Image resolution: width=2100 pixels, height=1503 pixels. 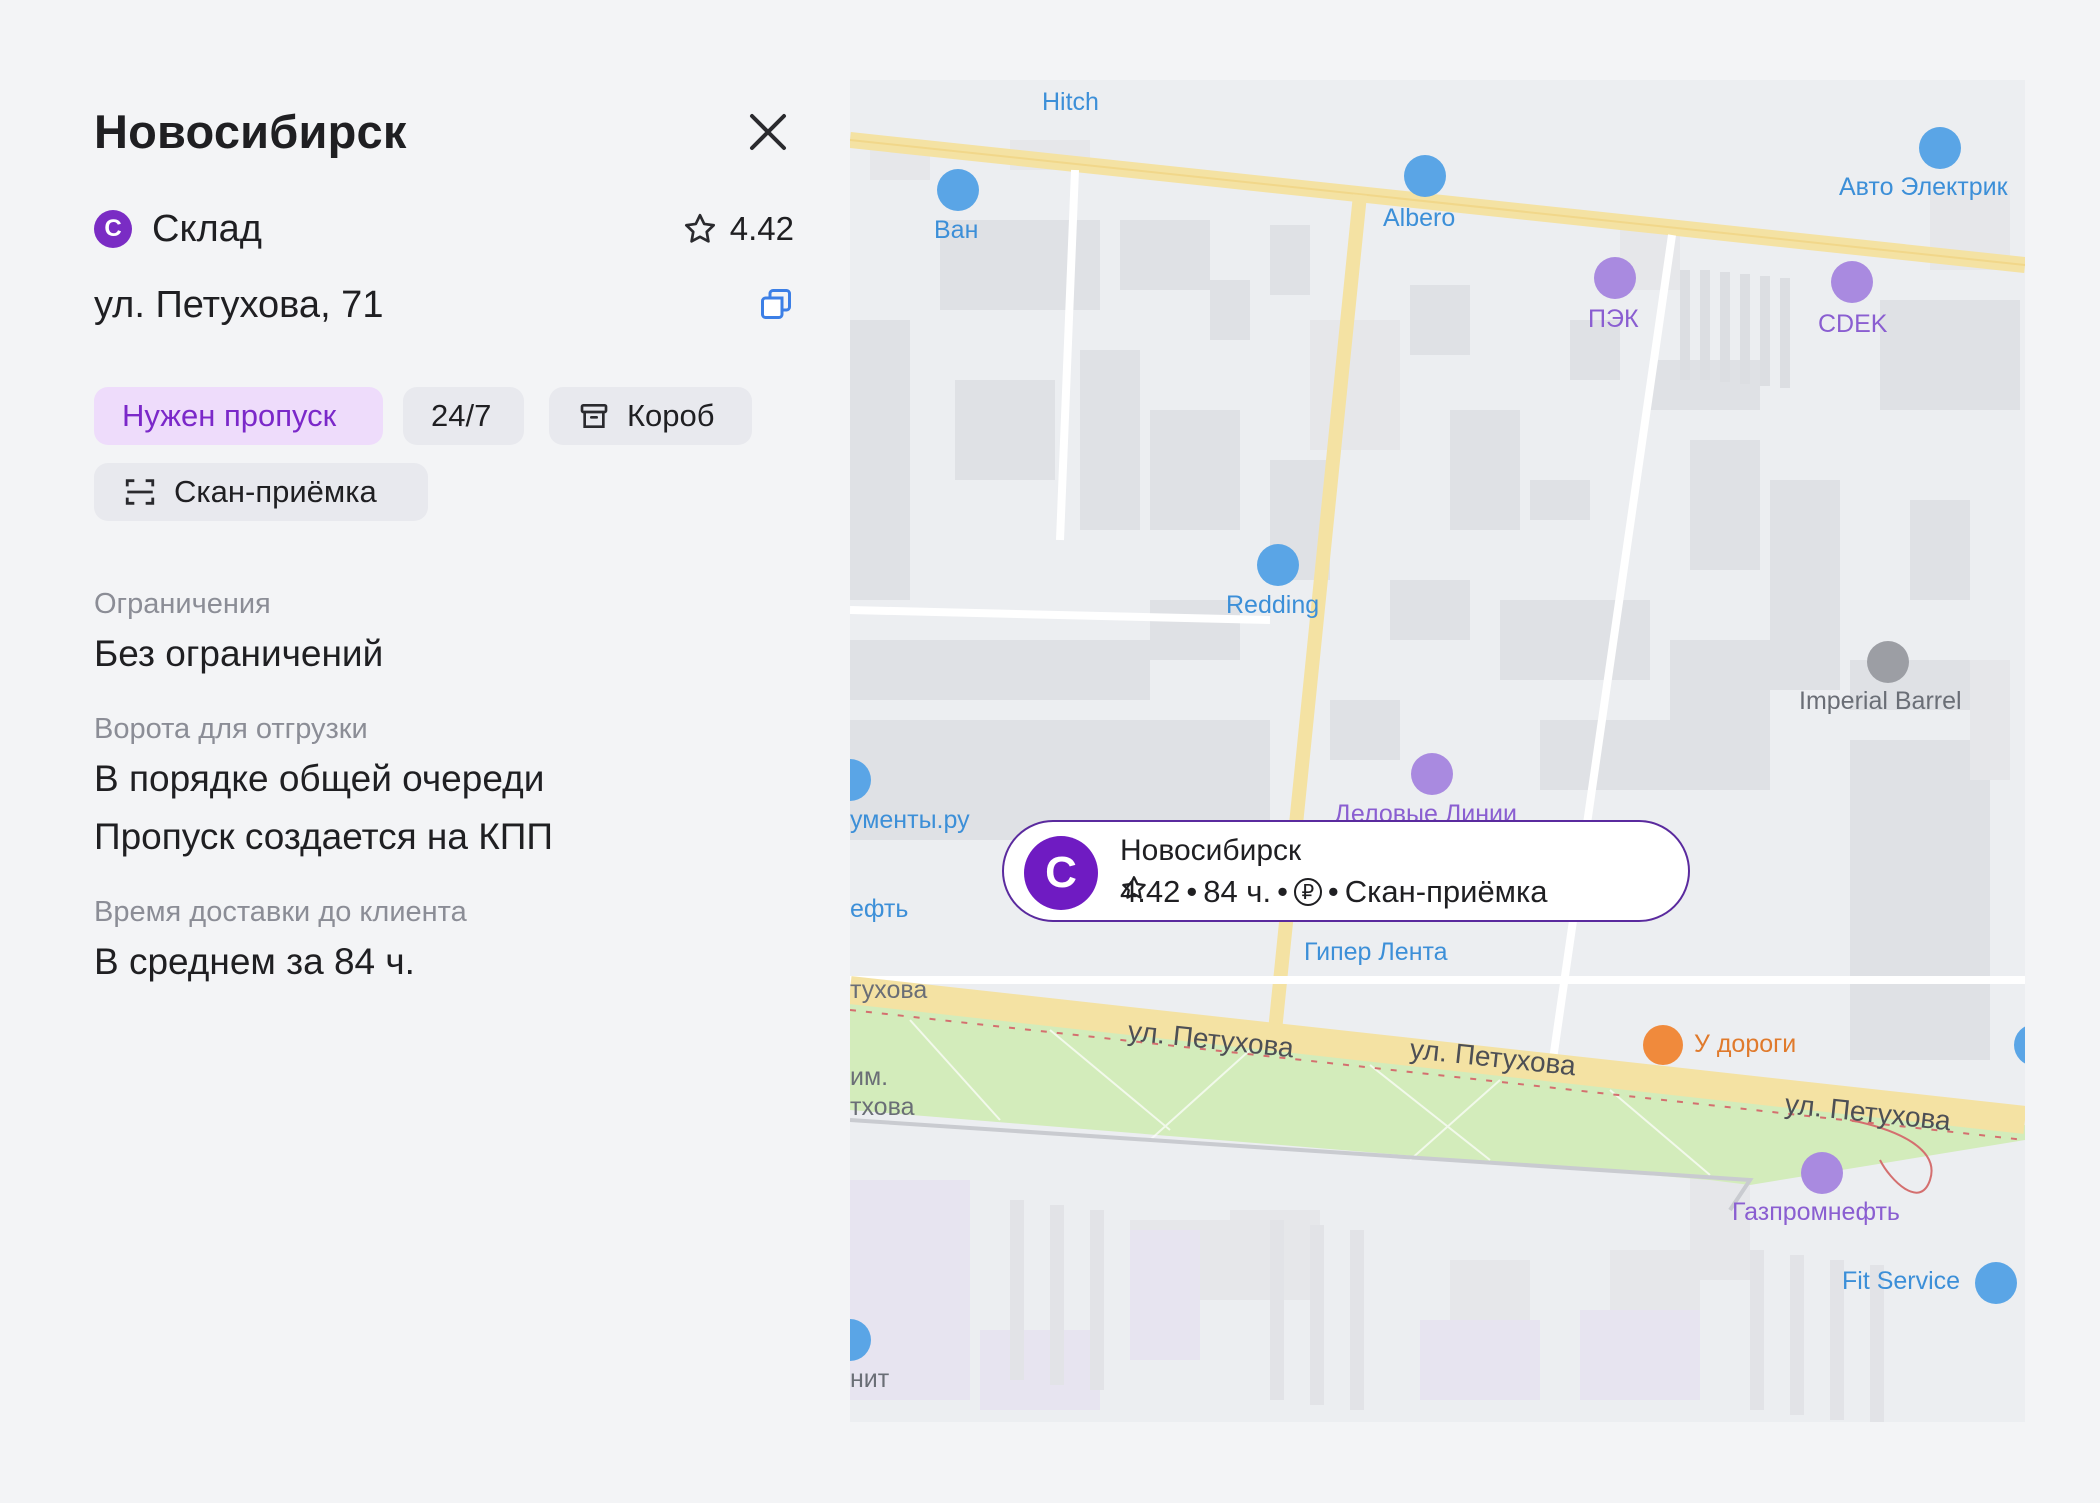 What do you see at coordinates (444, 231) in the screenshot?
I see `warehouse-type-row: С Склад 4.42` at bounding box center [444, 231].